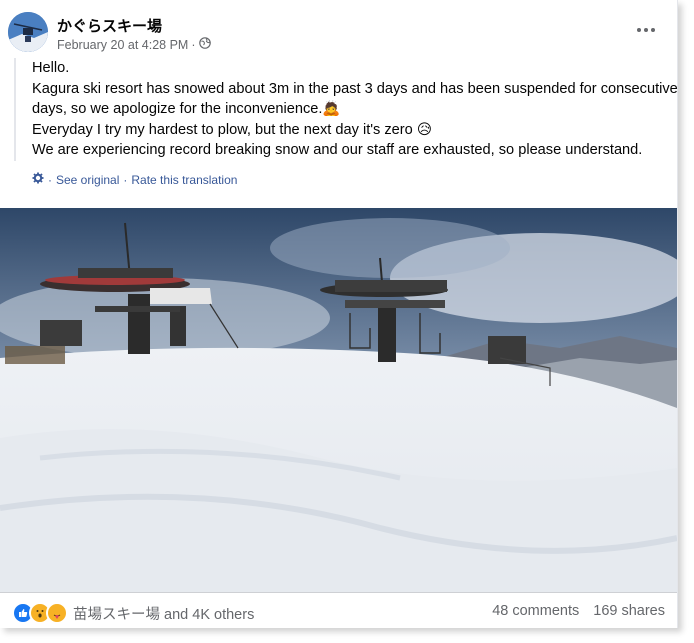  I want to click on page-avatar, so click(28, 32).